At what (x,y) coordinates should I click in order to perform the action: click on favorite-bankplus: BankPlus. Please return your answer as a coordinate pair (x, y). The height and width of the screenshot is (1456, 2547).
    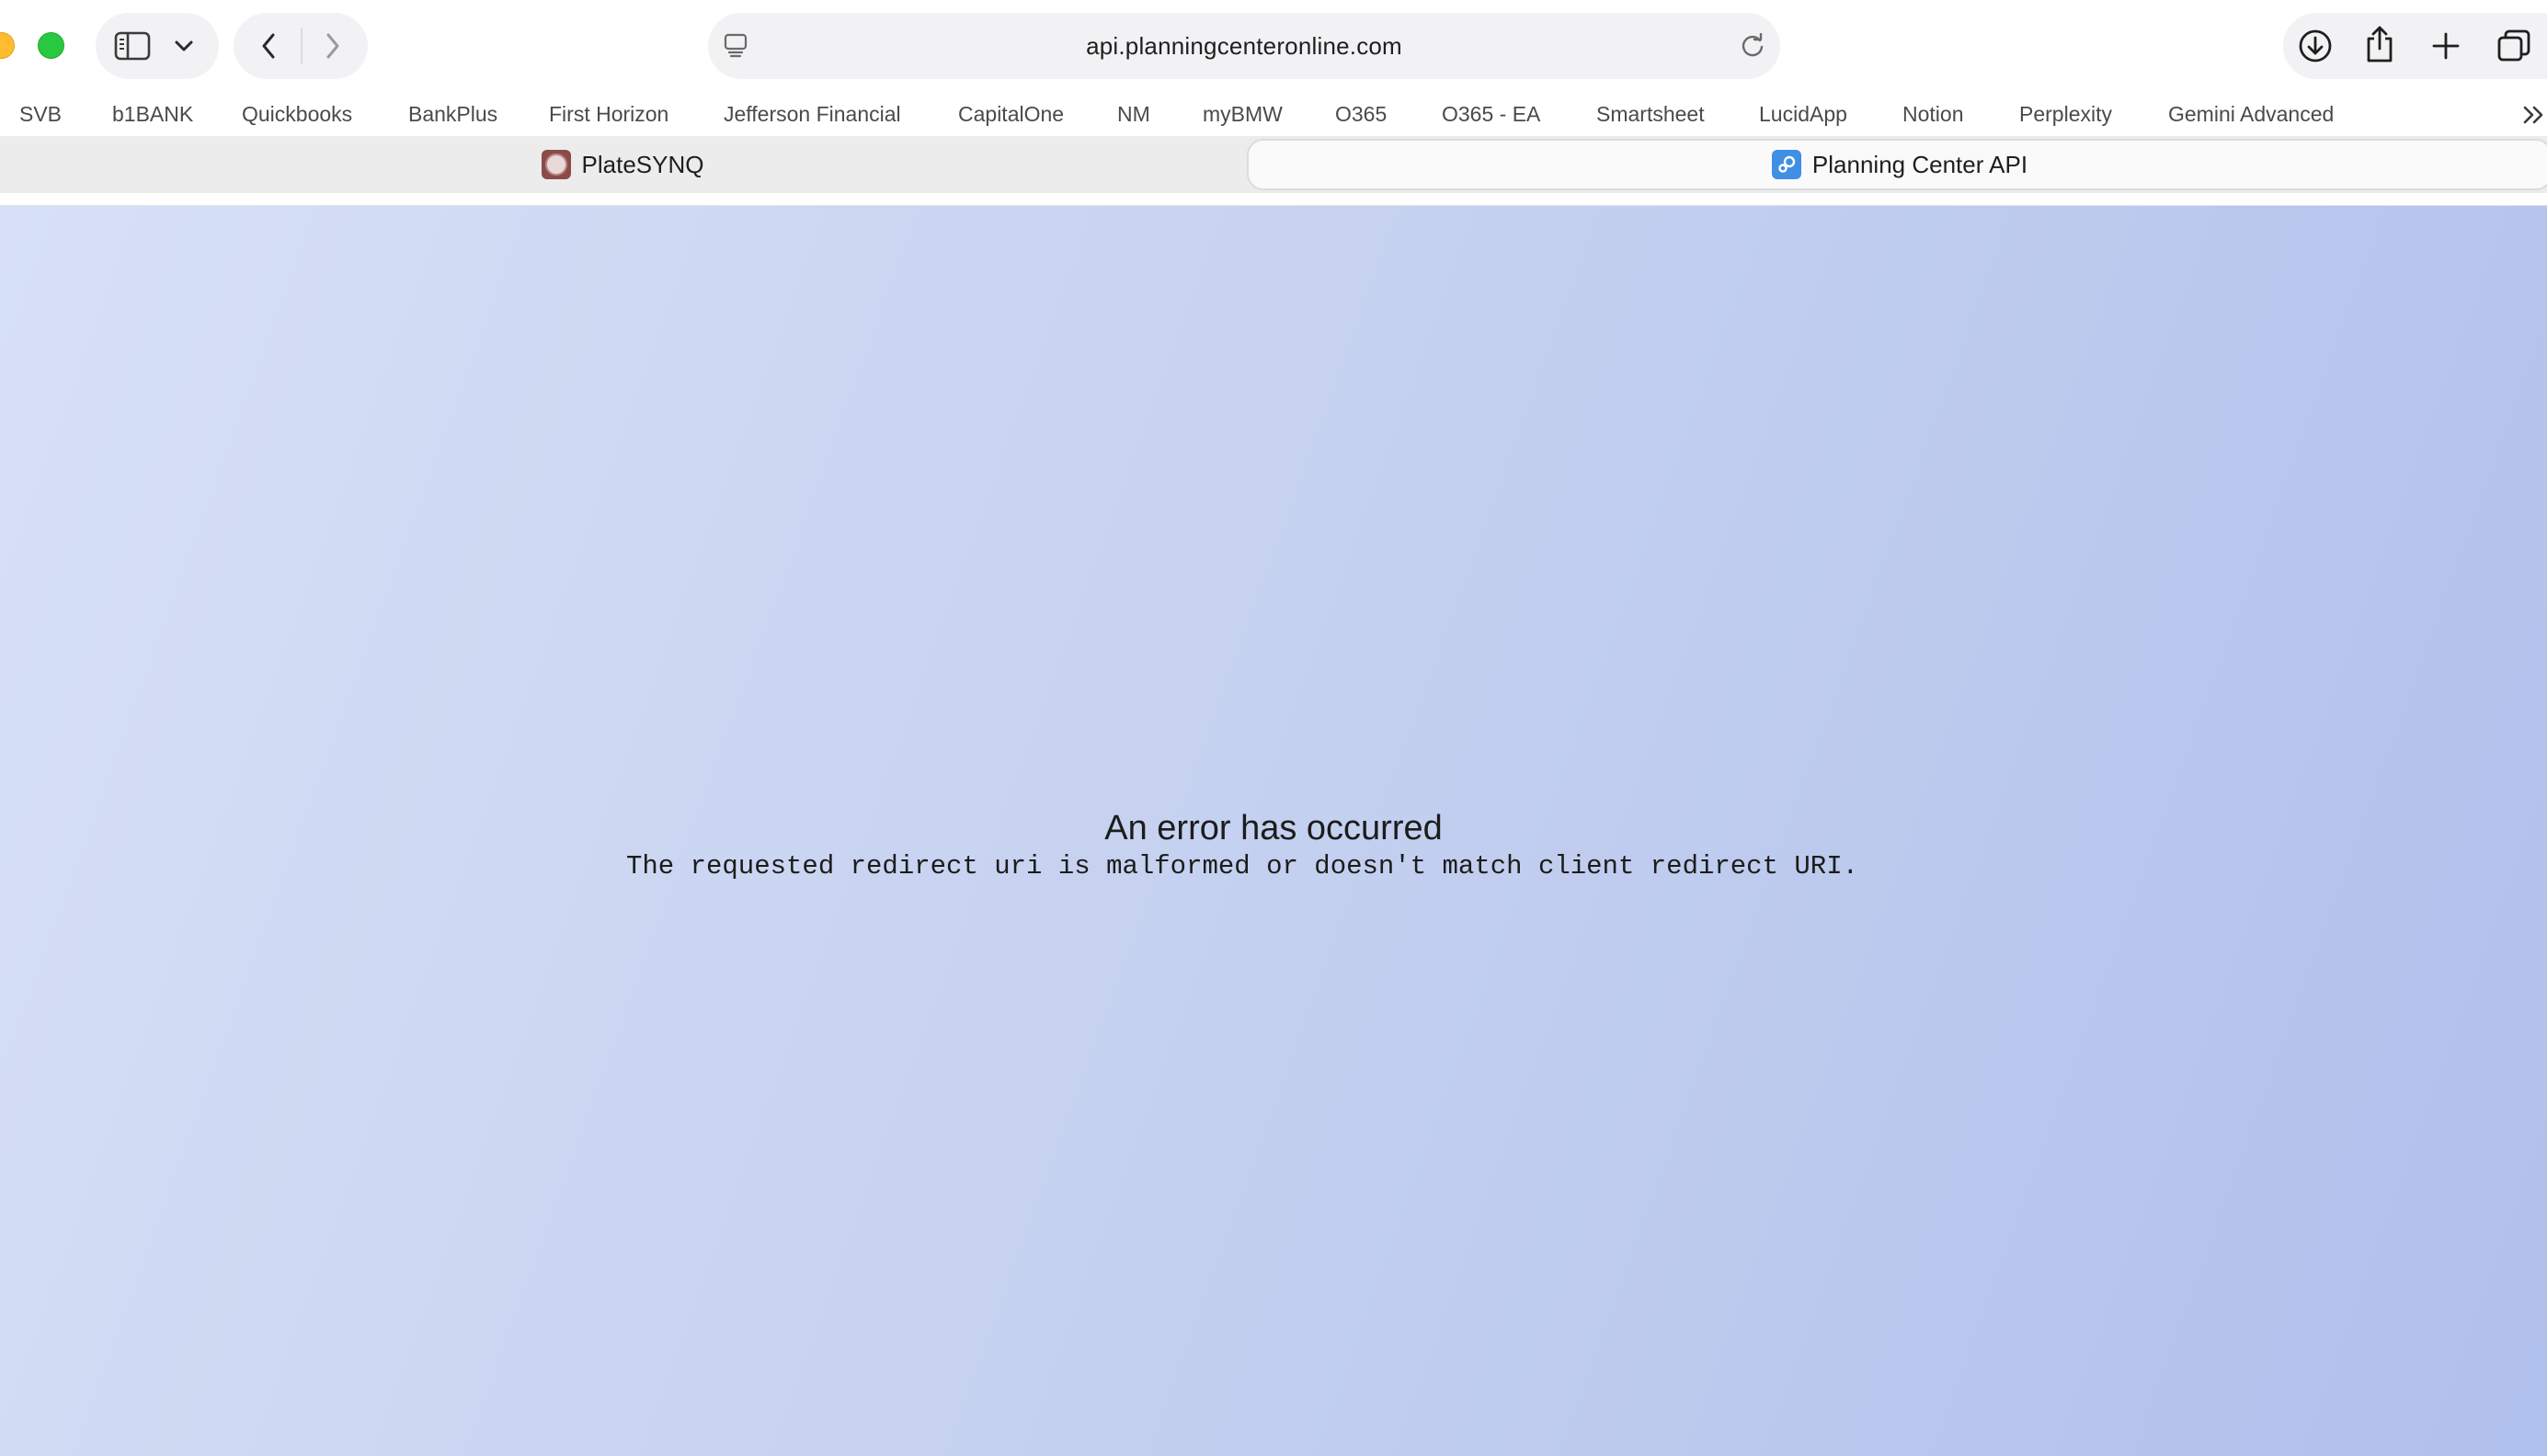
    Looking at the image, I should click on (452, 114).